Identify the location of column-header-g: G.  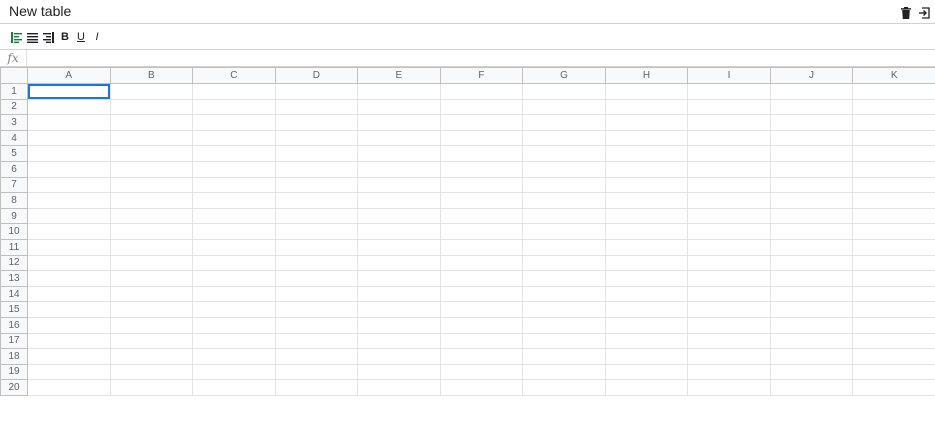
(564, 75).